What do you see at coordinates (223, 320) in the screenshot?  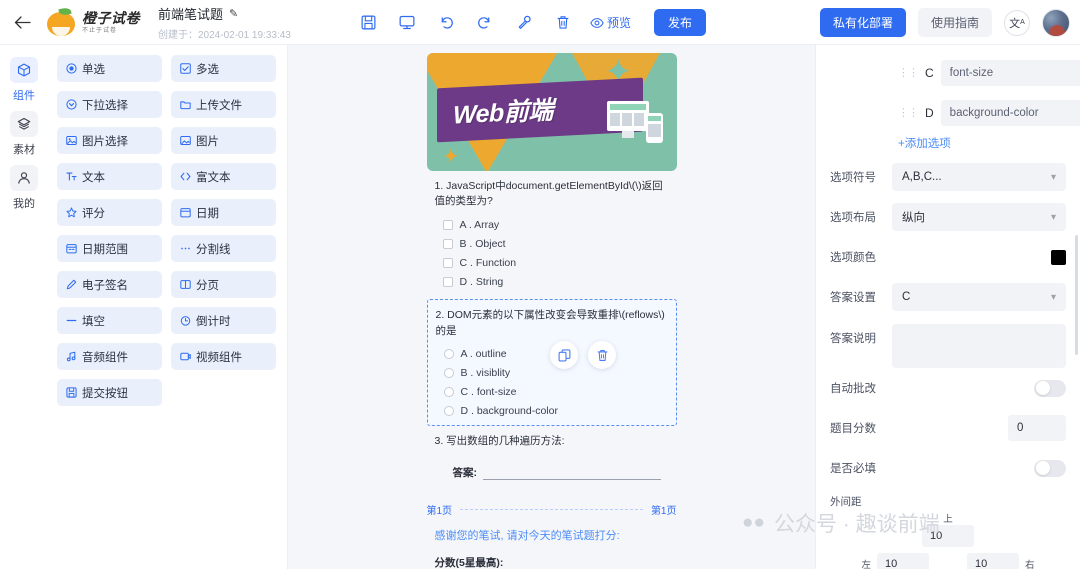 I see `palette-item-countdown: 倒计时` at bounding box center [223, 320].